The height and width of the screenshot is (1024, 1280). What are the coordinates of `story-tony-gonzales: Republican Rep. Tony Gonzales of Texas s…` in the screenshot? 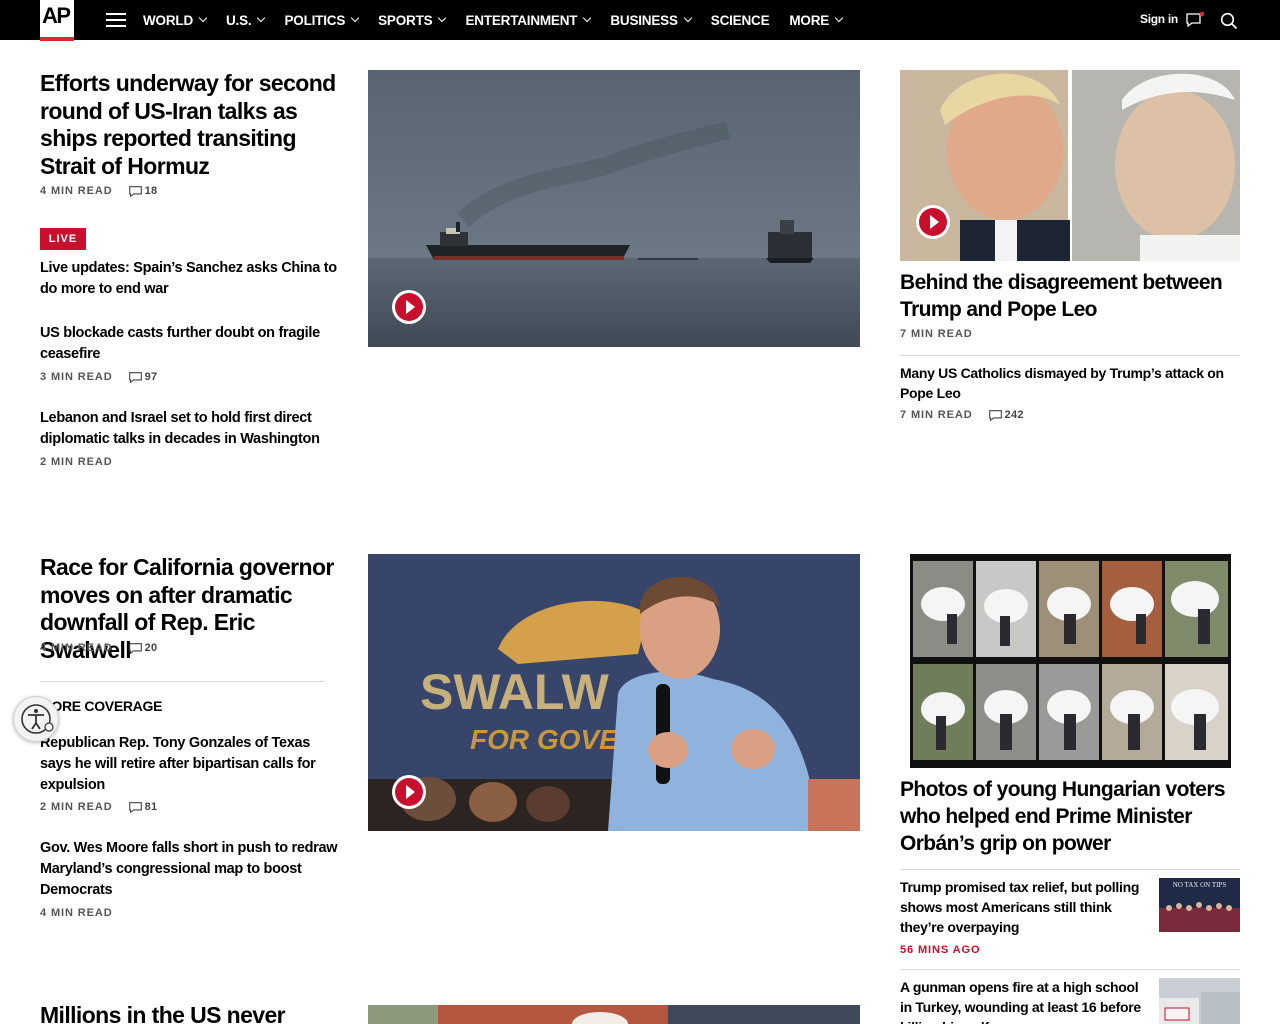 It's located at (190, 764).